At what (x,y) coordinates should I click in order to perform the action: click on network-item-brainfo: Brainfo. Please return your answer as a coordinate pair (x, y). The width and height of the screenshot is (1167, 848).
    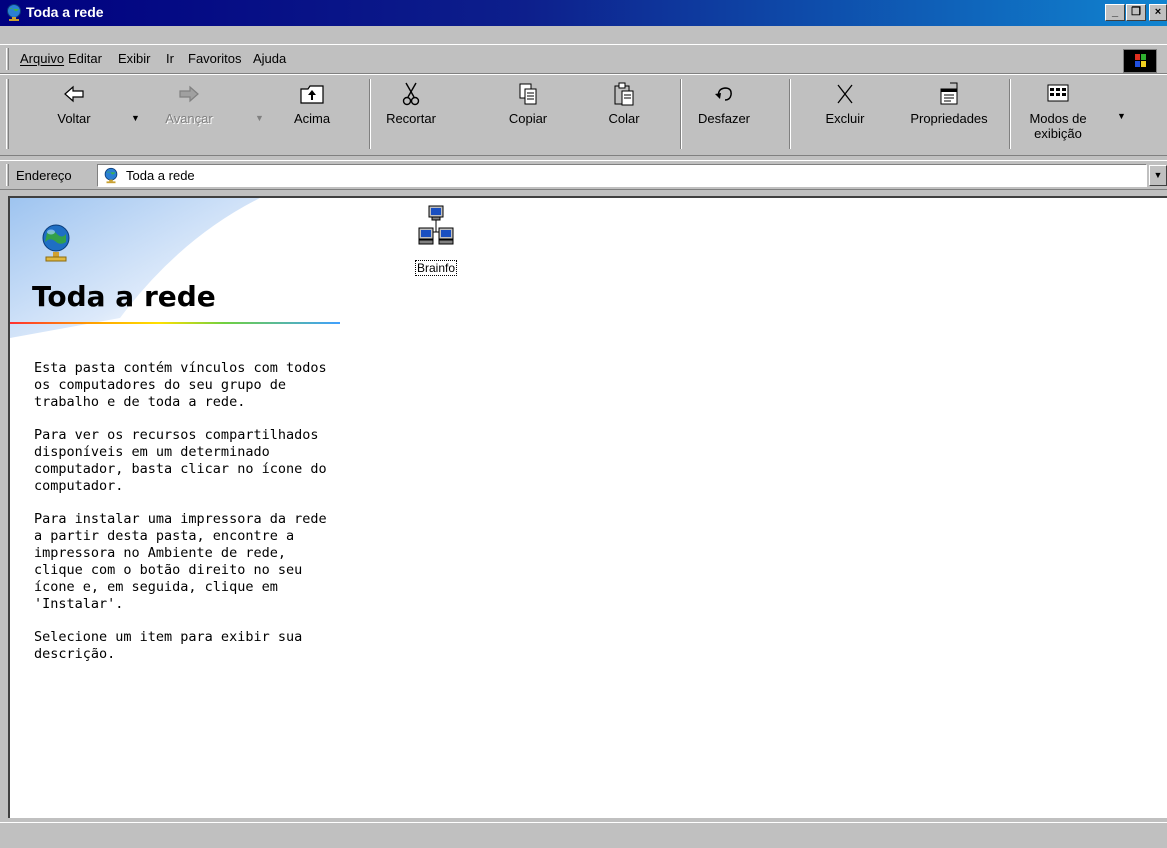
    Looking at the image, I should click on (436, 240).